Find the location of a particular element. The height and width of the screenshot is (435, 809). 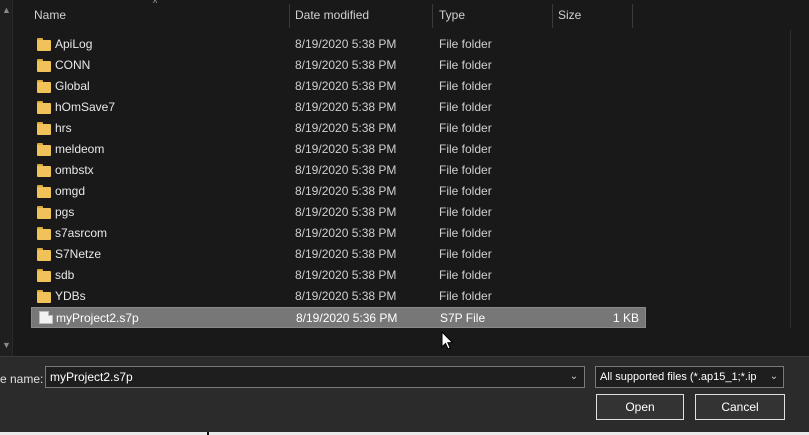

column-header-size: Size is located at coordinates (569, 15).